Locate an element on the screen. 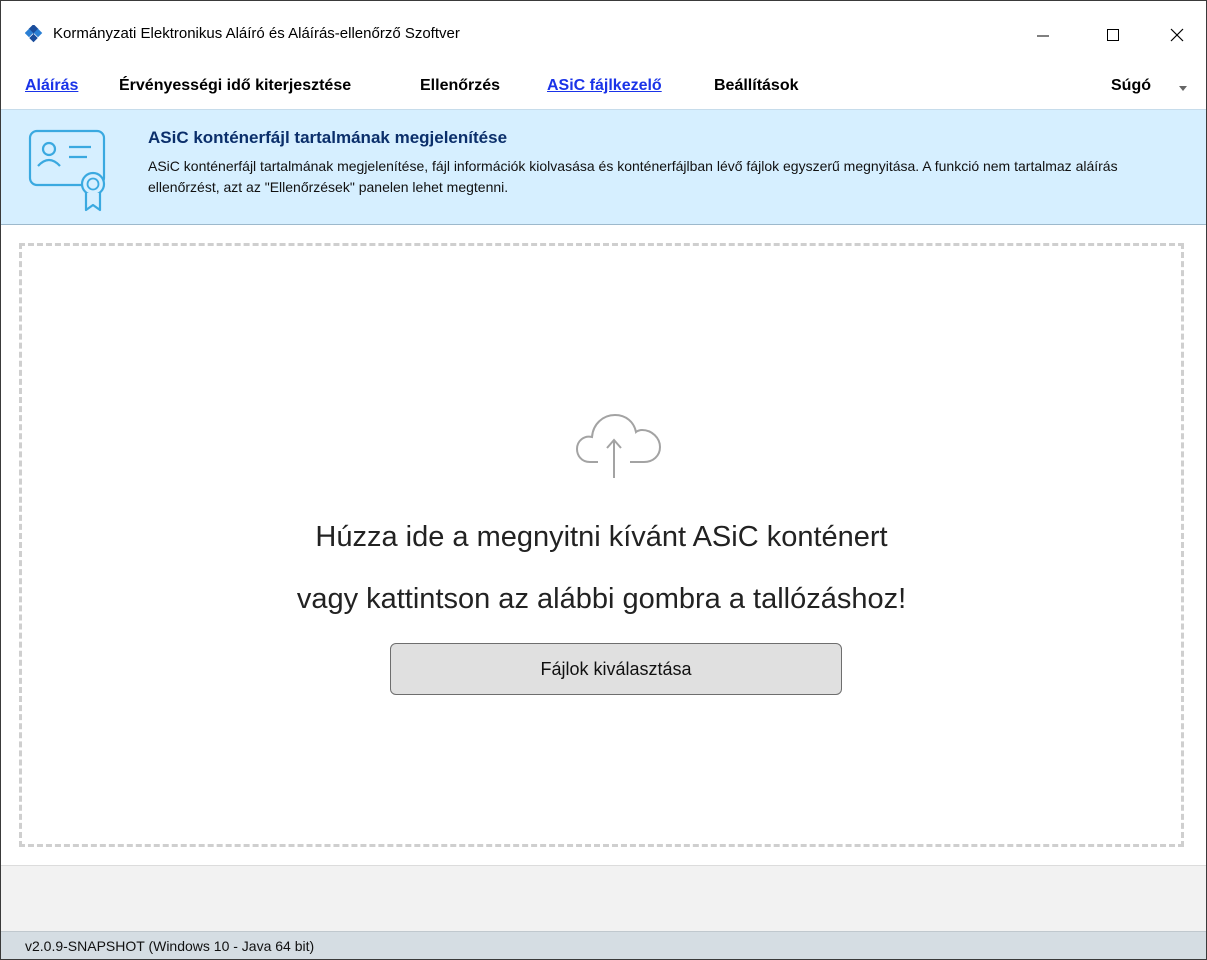 Image resolution: width=1207 pixels, height=960 pixels. bottom-panel is located at coordinates (603, 898).